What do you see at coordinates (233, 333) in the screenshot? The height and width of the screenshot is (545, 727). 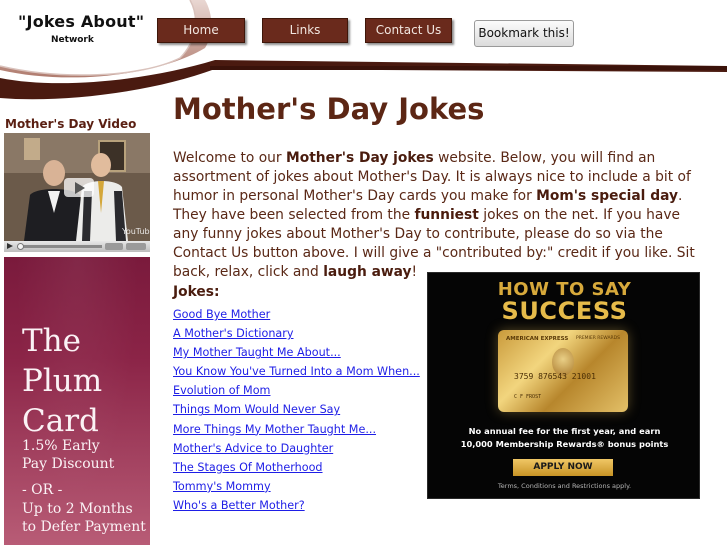 I see `joke-link: A Mother's Dictionary` at bounding box center [233, 333].